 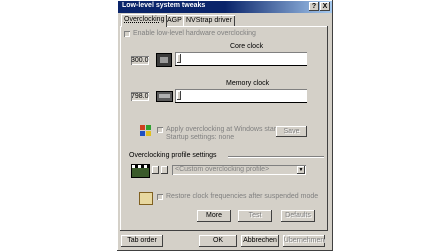 What do you see at coordinates (291, 131) in the screenshot?
I see `save-button: Save` at bounding box center [291, 131].